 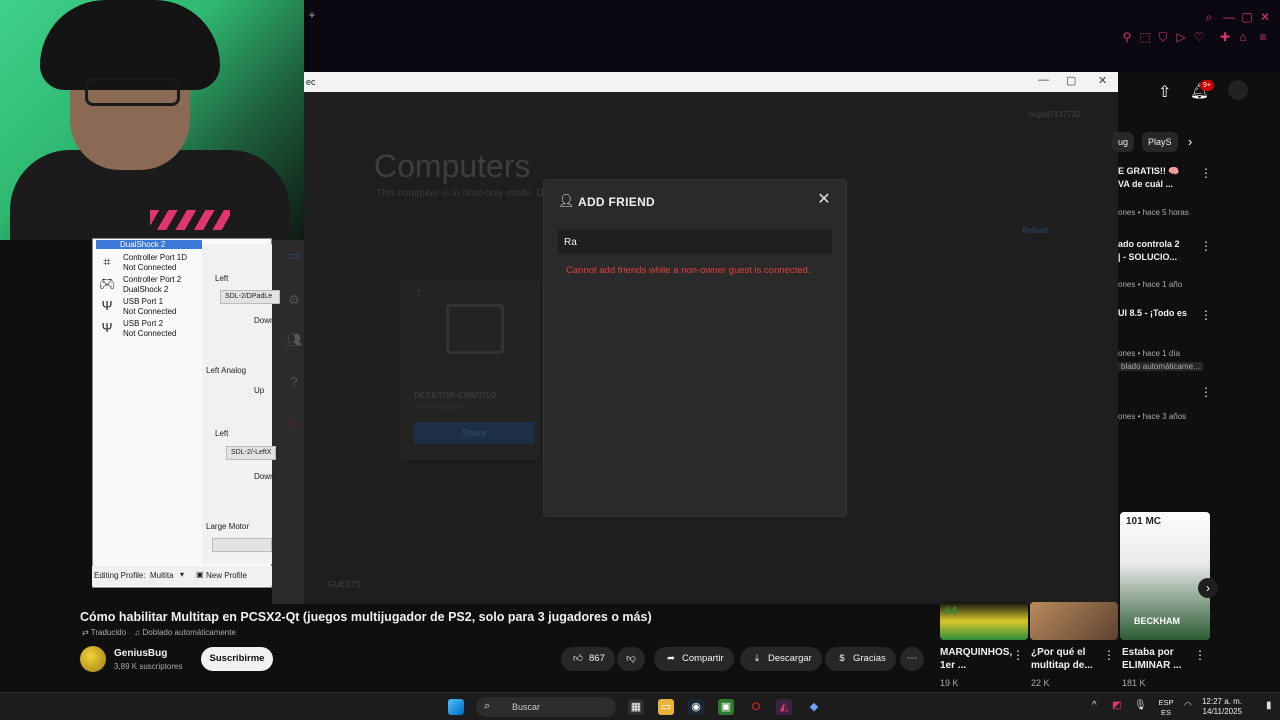 What do you see at coordinates (781, 659) in the screenshot?
I see `download-button: ⤓ Descargar` at bounding box center [781, 659].